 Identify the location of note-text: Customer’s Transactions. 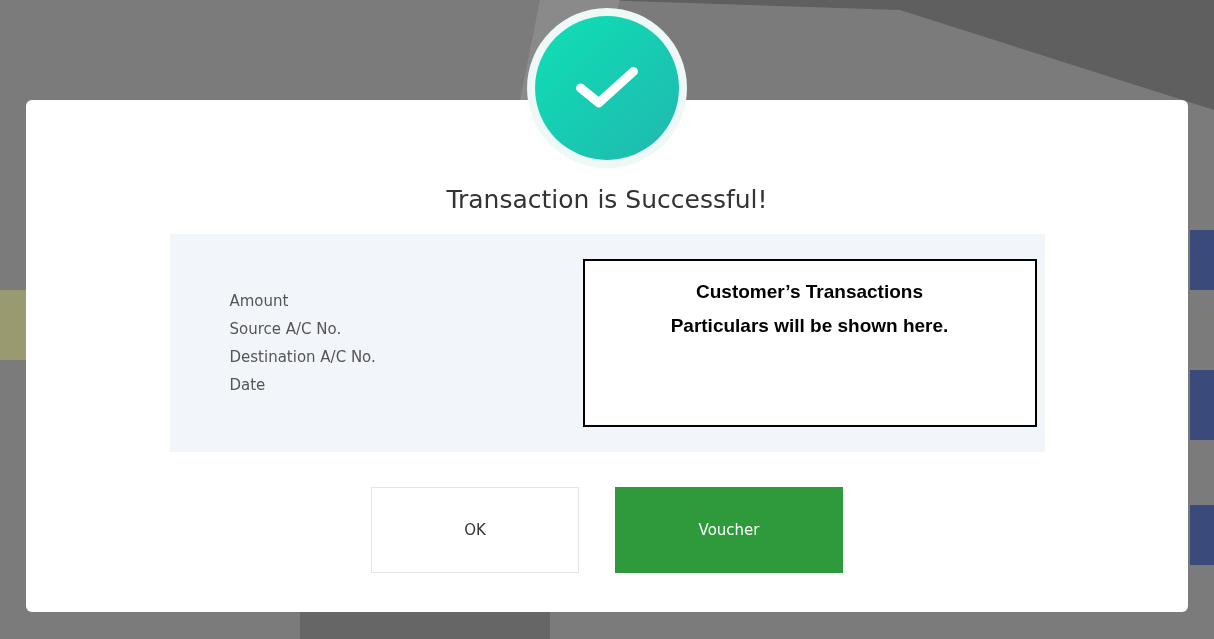
(809, 292).